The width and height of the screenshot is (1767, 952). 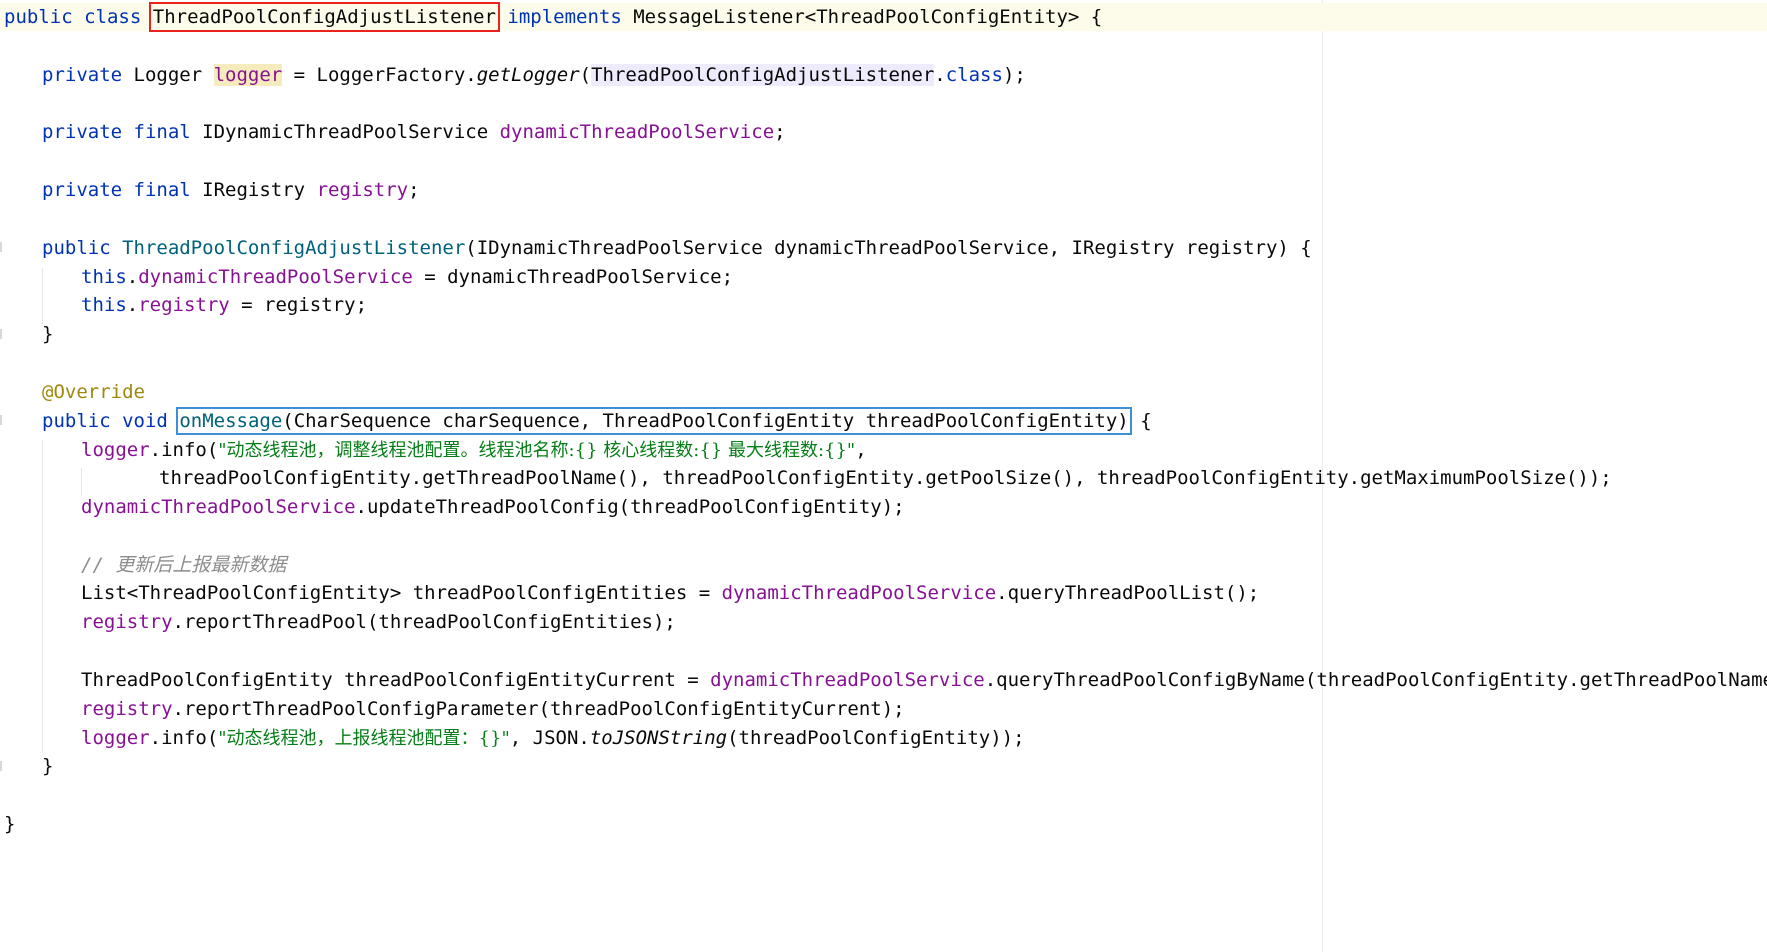 I want to click on code-comment: // 更新后上报最新数据, so click(x=184, y=565).